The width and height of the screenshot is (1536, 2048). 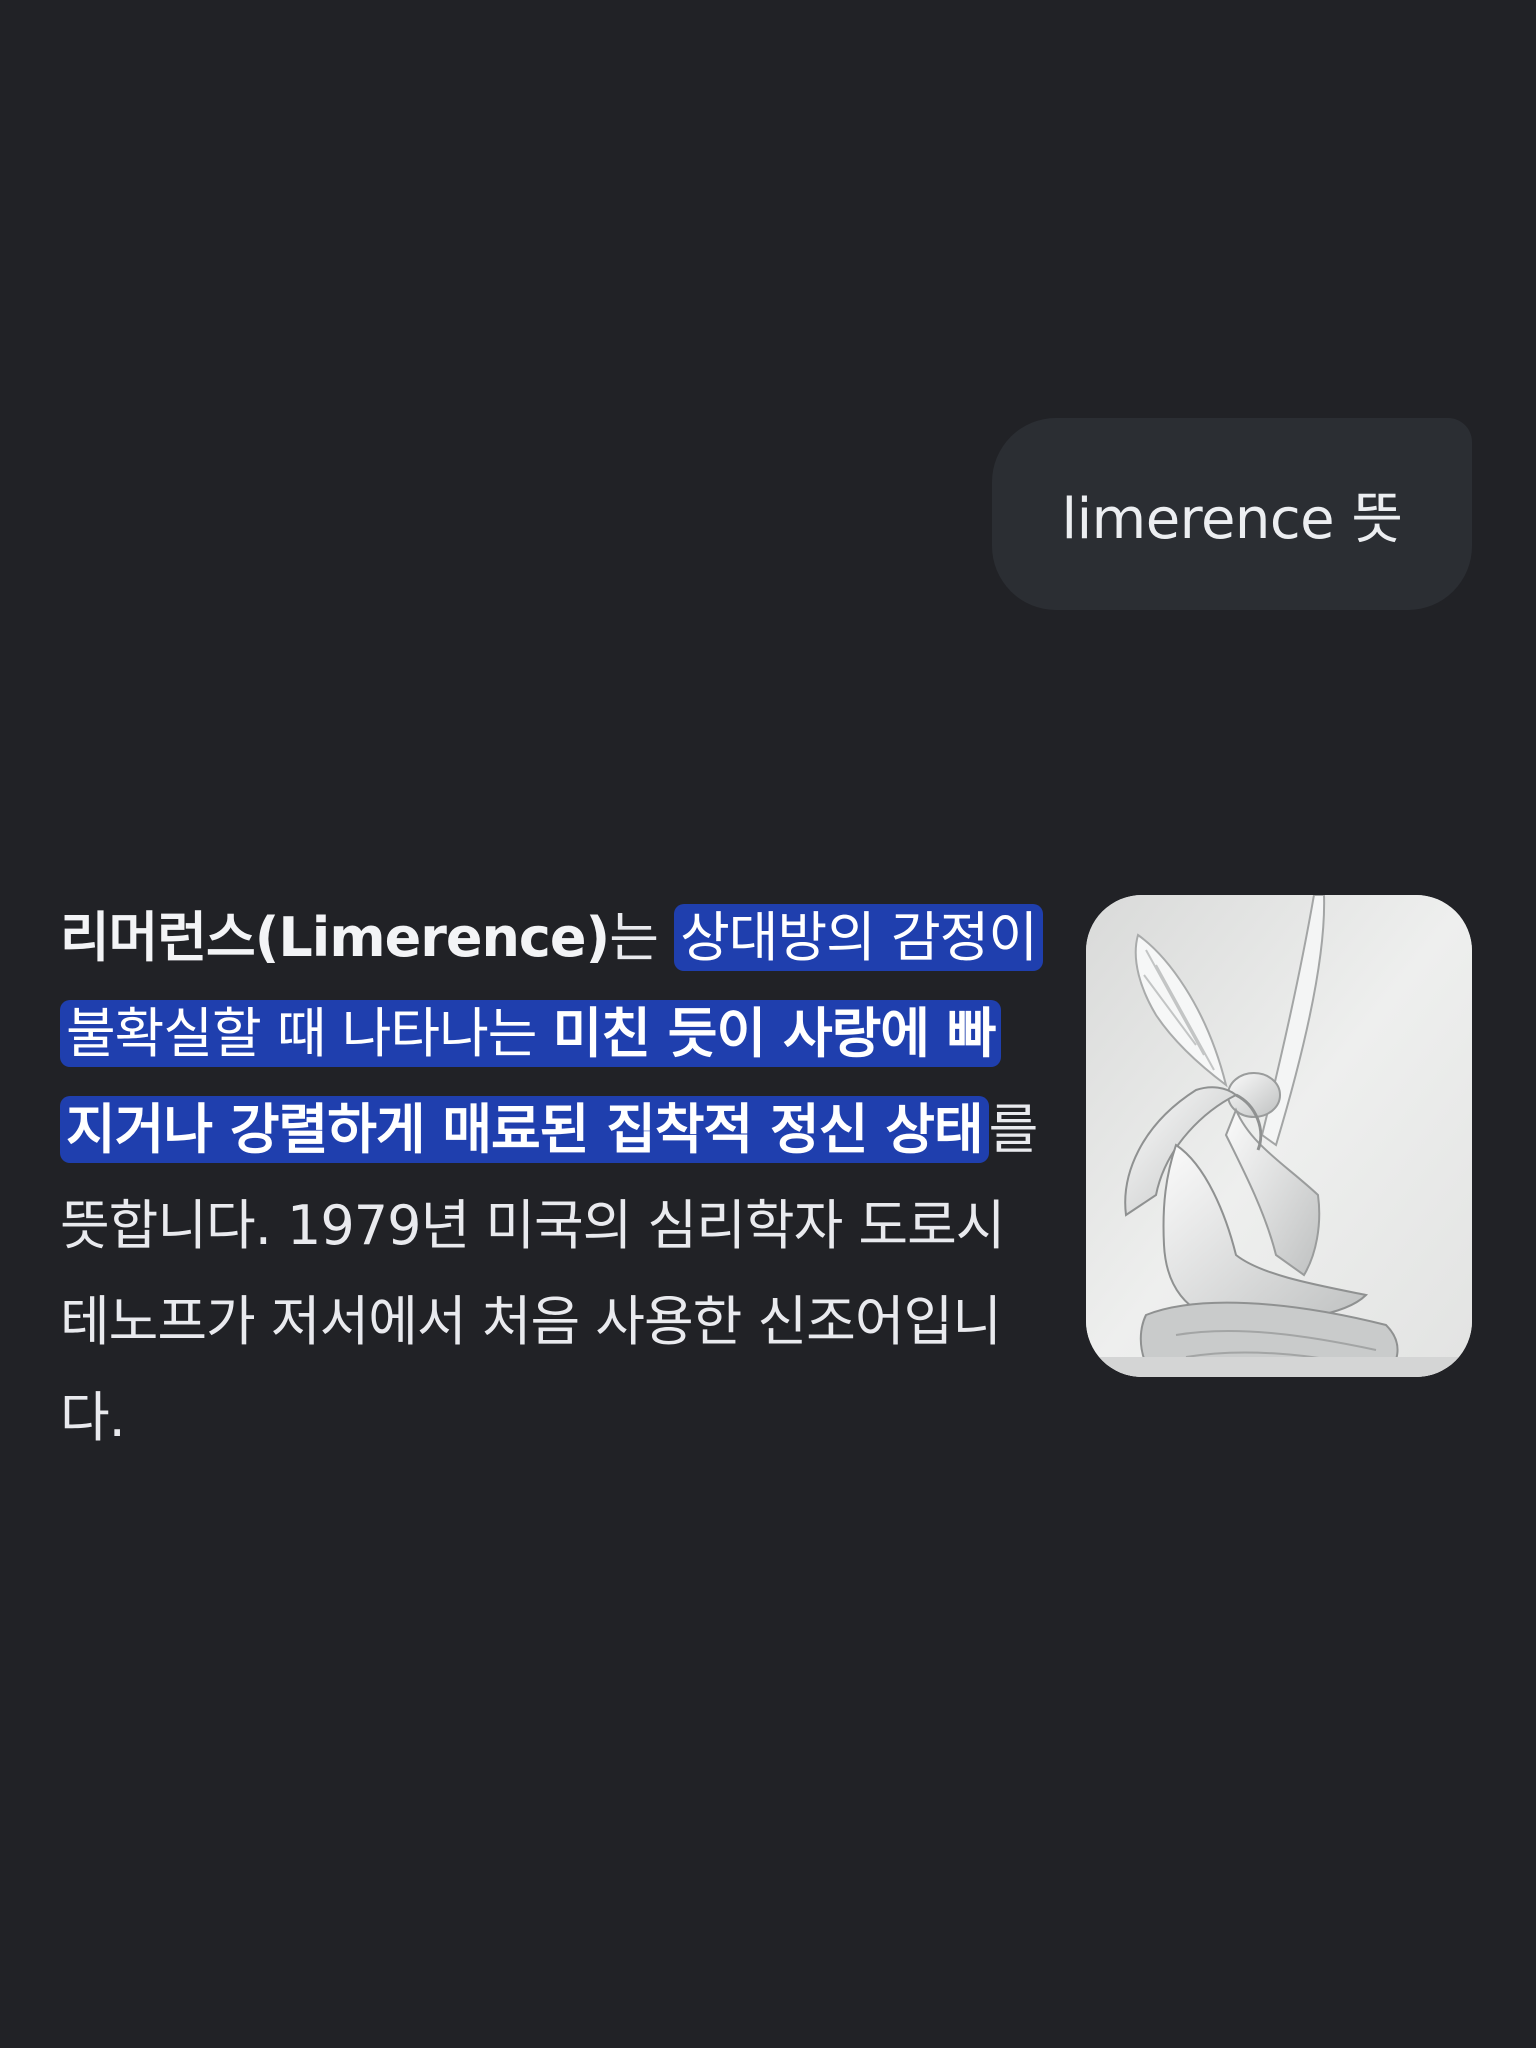 I want to click on statue-image, so click(x=1279, y=1136).